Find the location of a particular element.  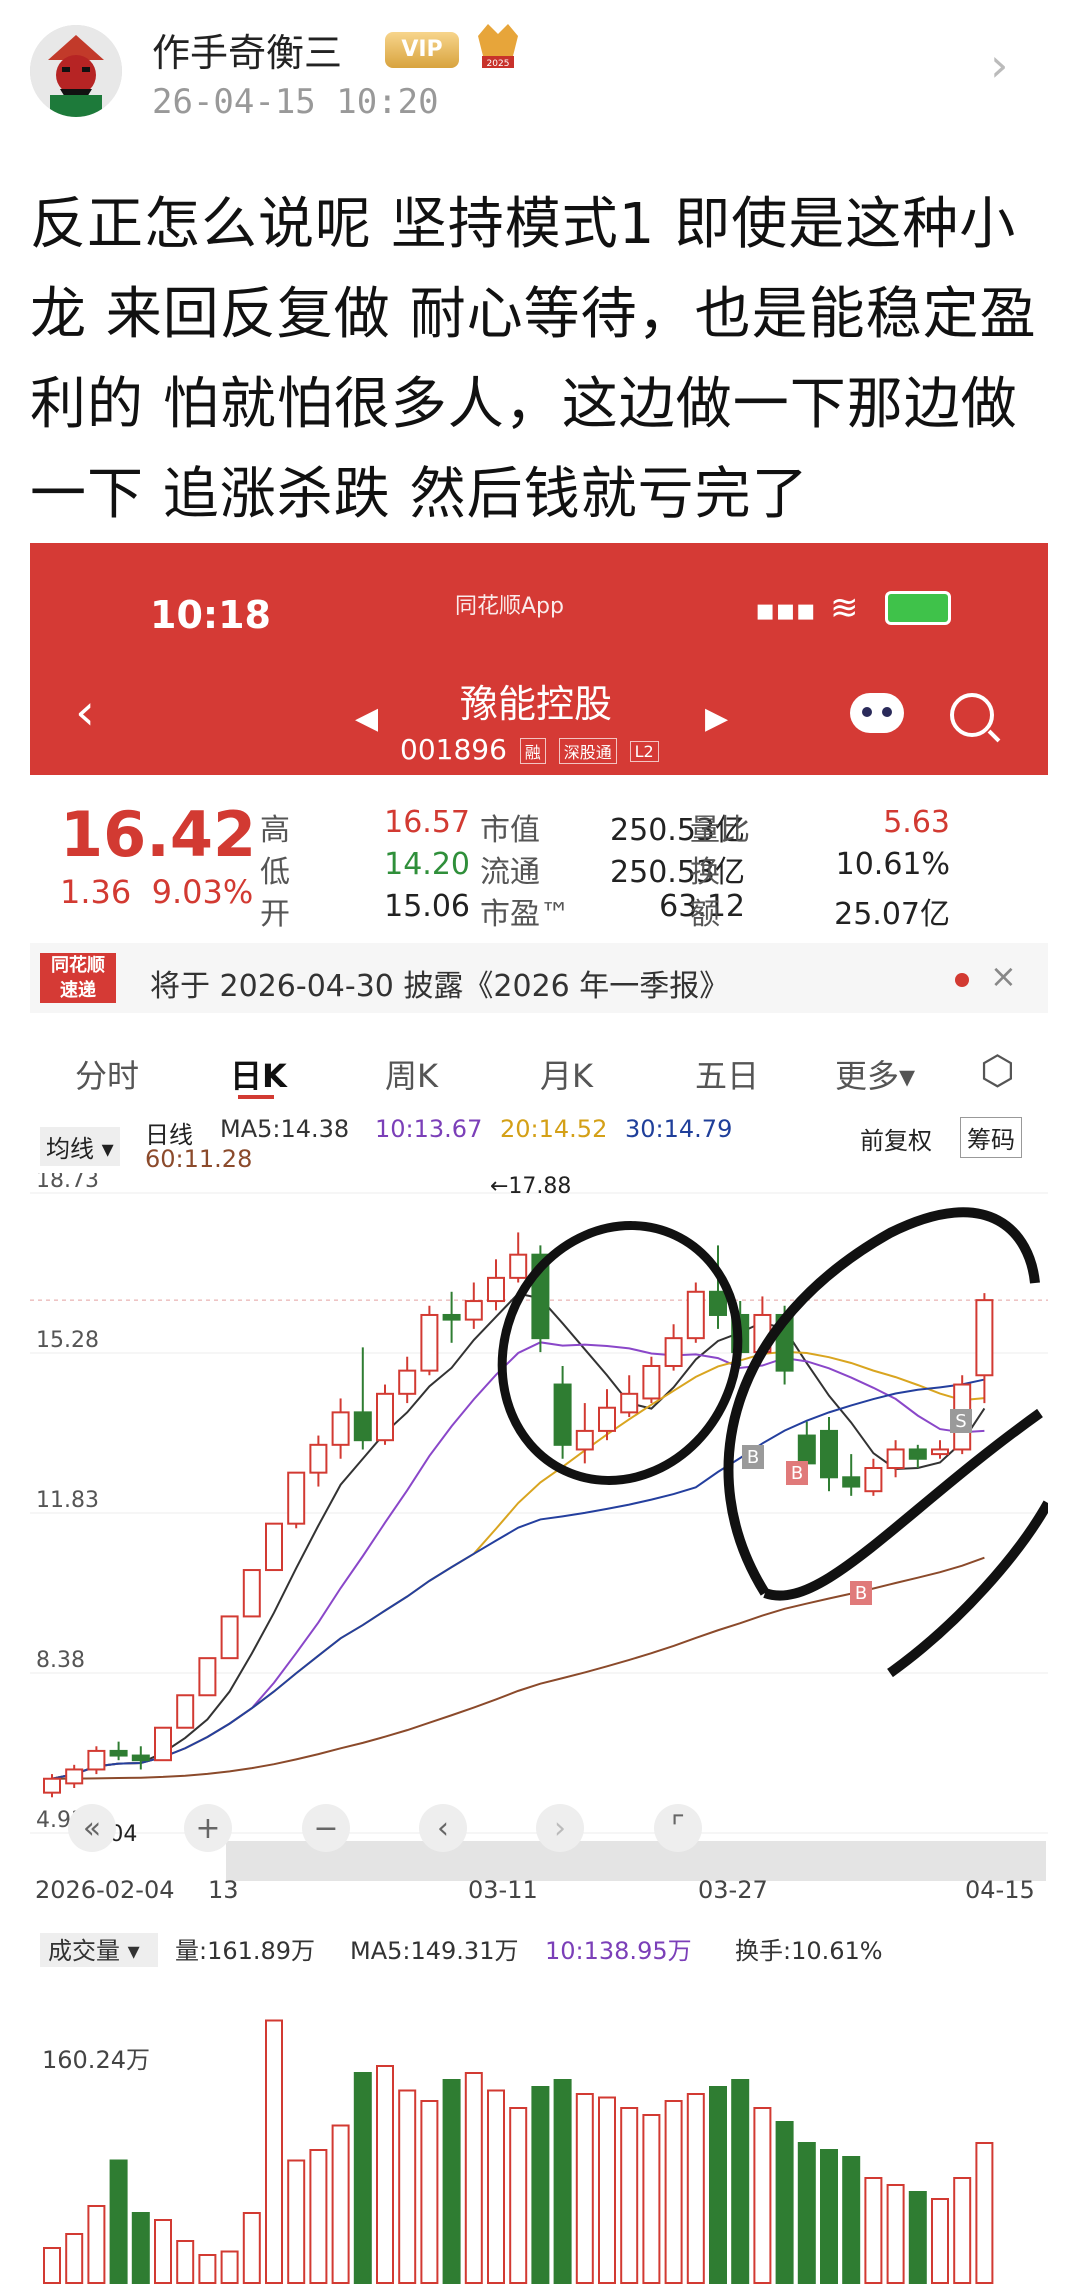

author-name: 作手奇衡三 is located at coordinates (247, 49).